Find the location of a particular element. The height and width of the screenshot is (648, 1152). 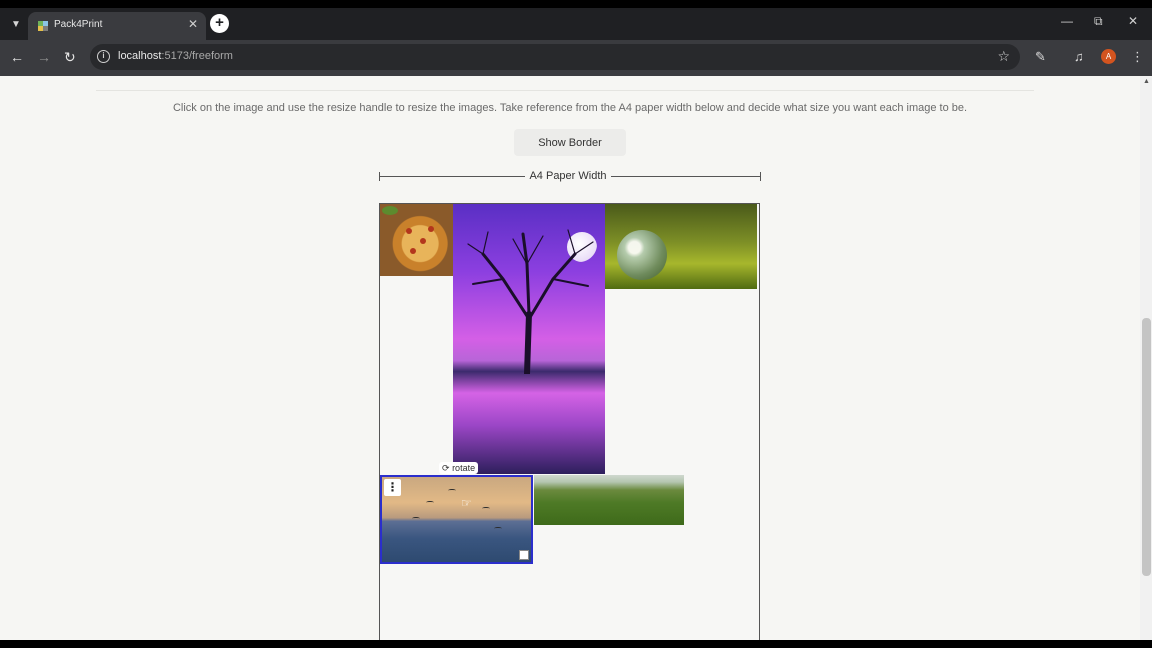

star-icon: ☆ is located at coordinates (1003, 56).